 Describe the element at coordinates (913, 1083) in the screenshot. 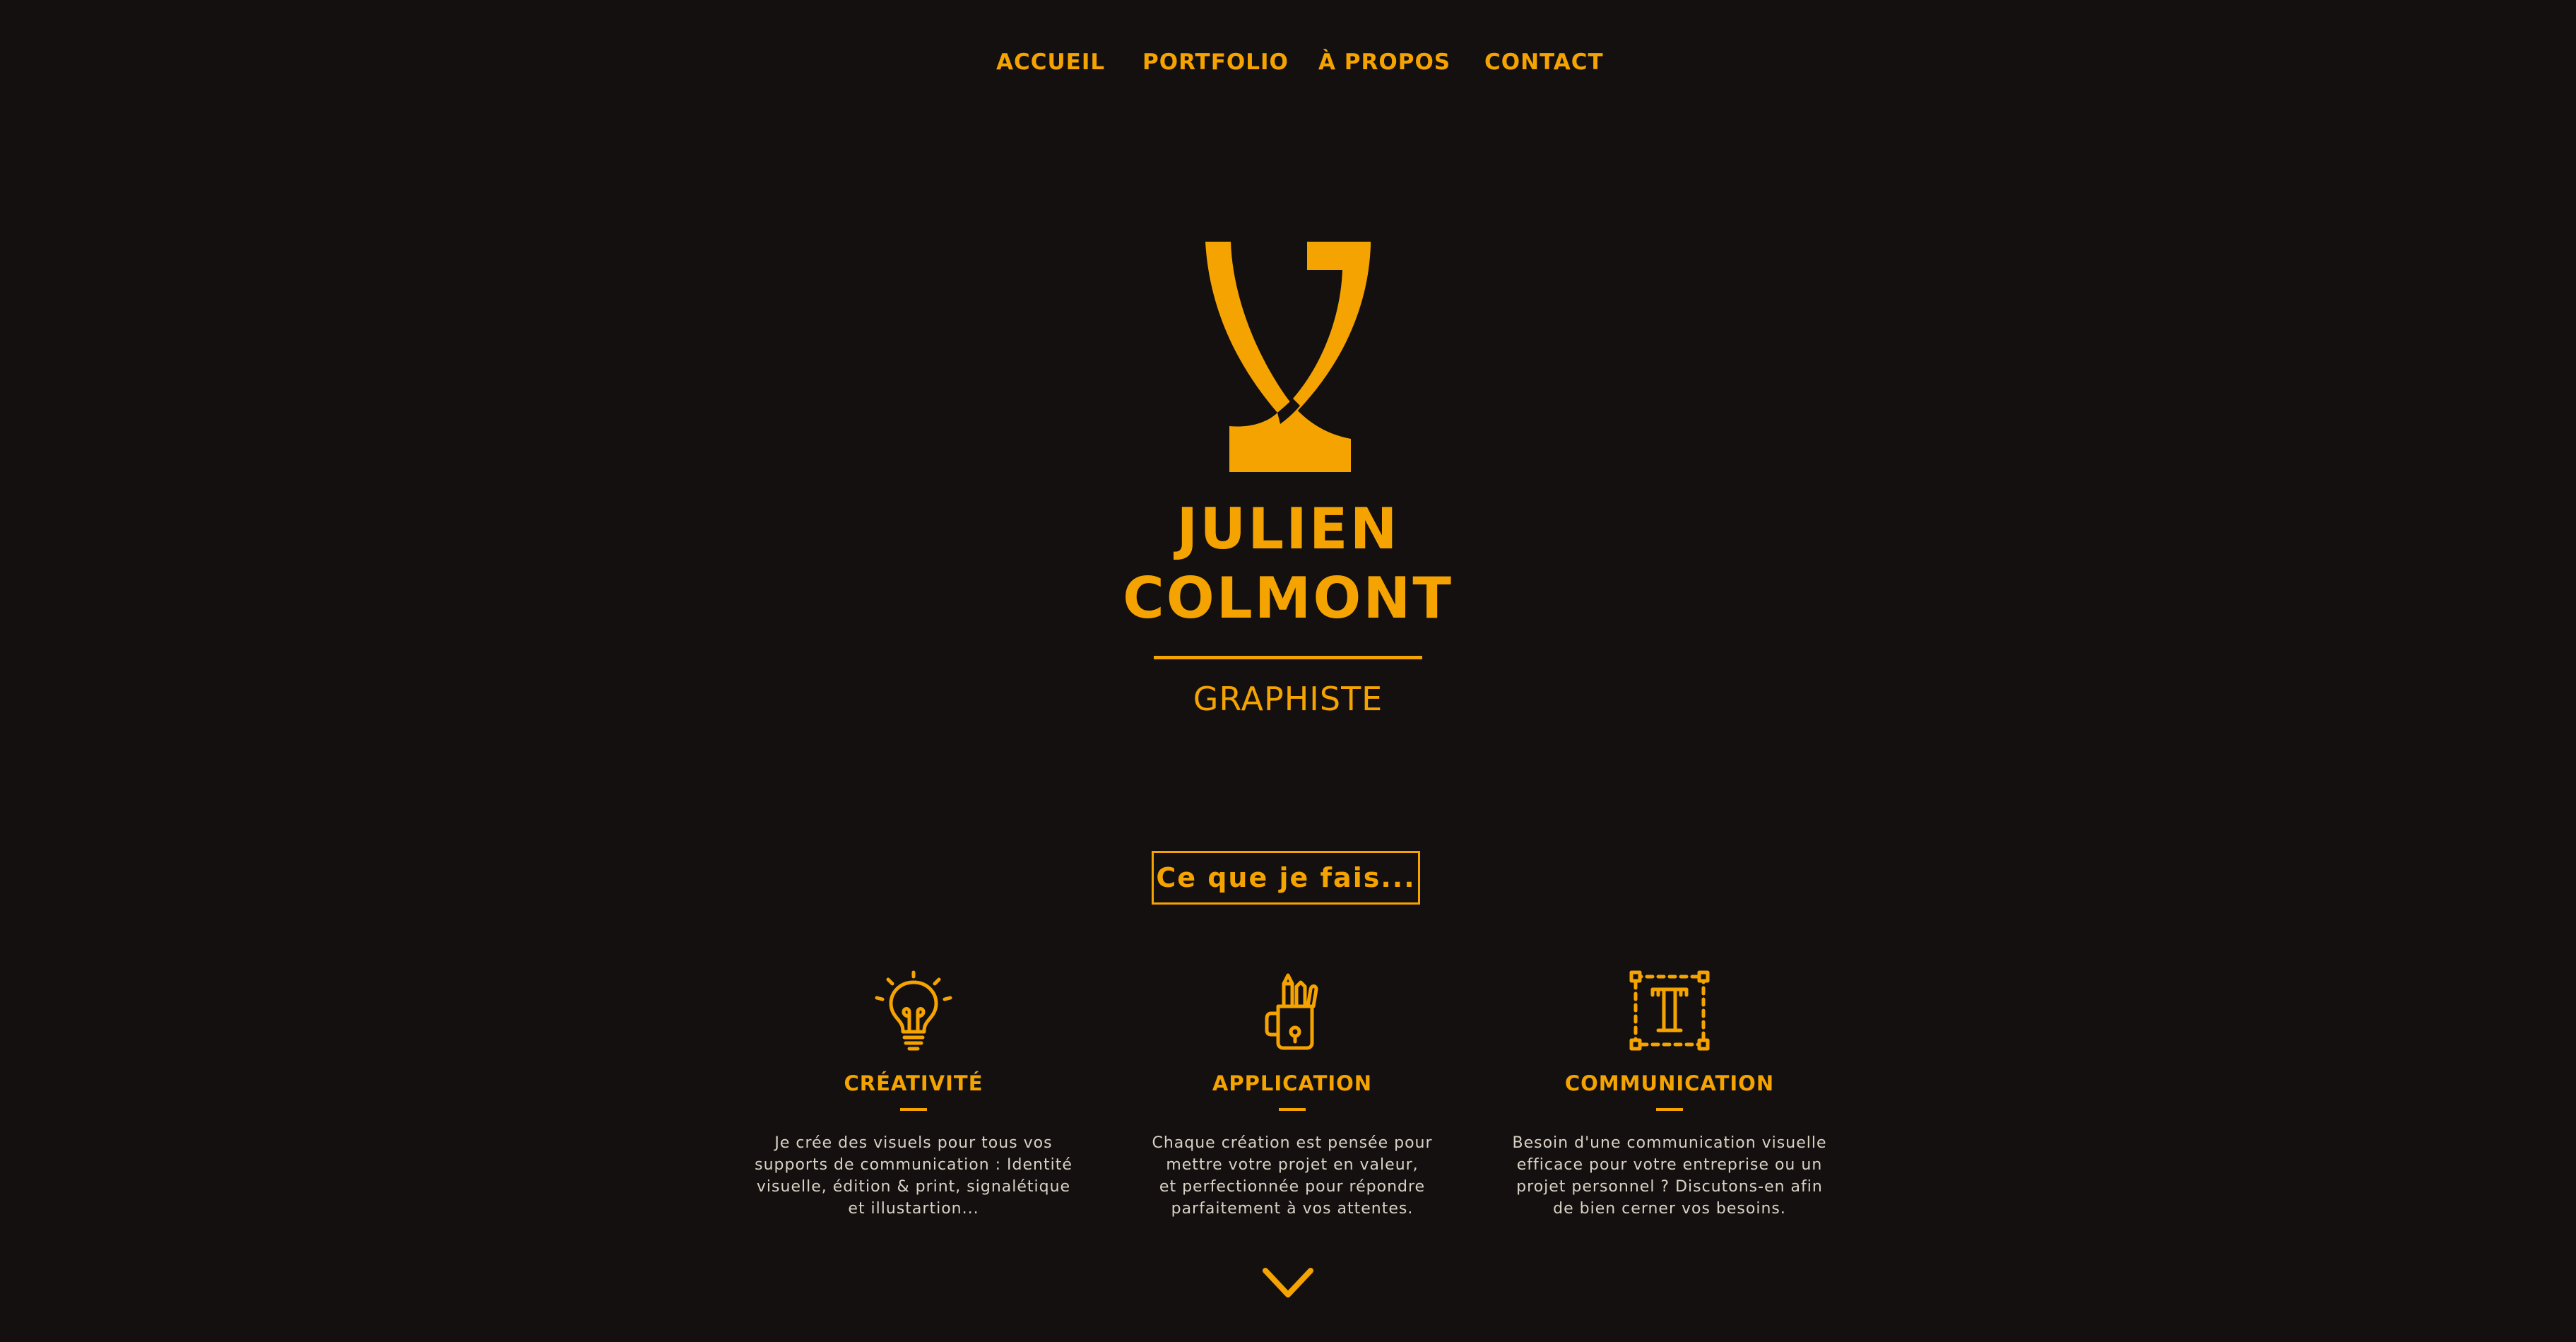

I see `feature-title: CRÉATIVITÉ` at that location.